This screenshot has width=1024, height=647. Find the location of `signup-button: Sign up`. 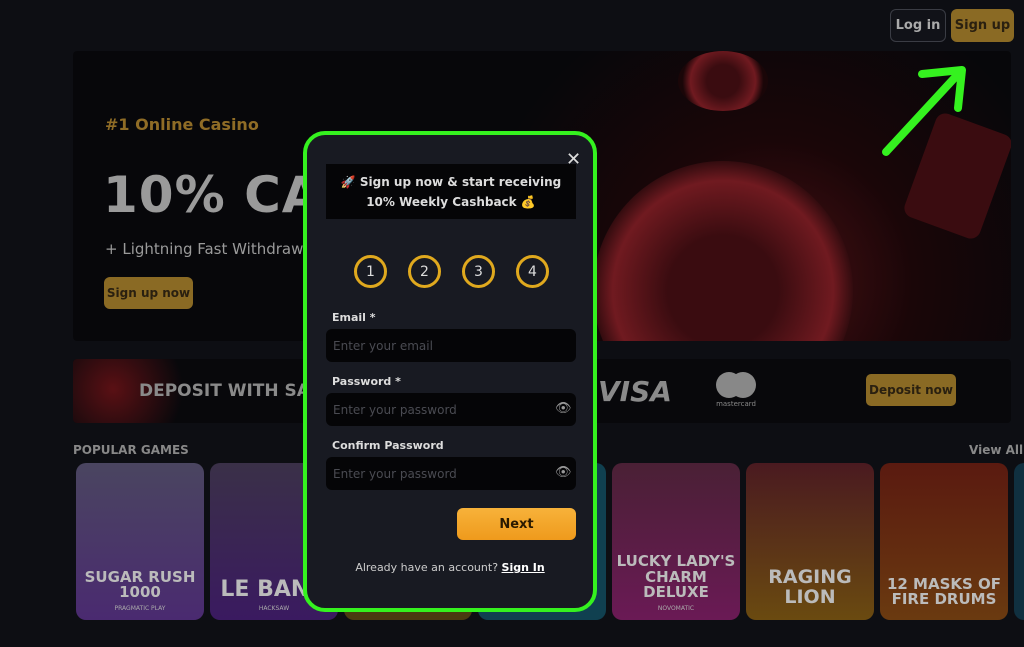

signup-button: Sign up is located at coordinates (982, 25).